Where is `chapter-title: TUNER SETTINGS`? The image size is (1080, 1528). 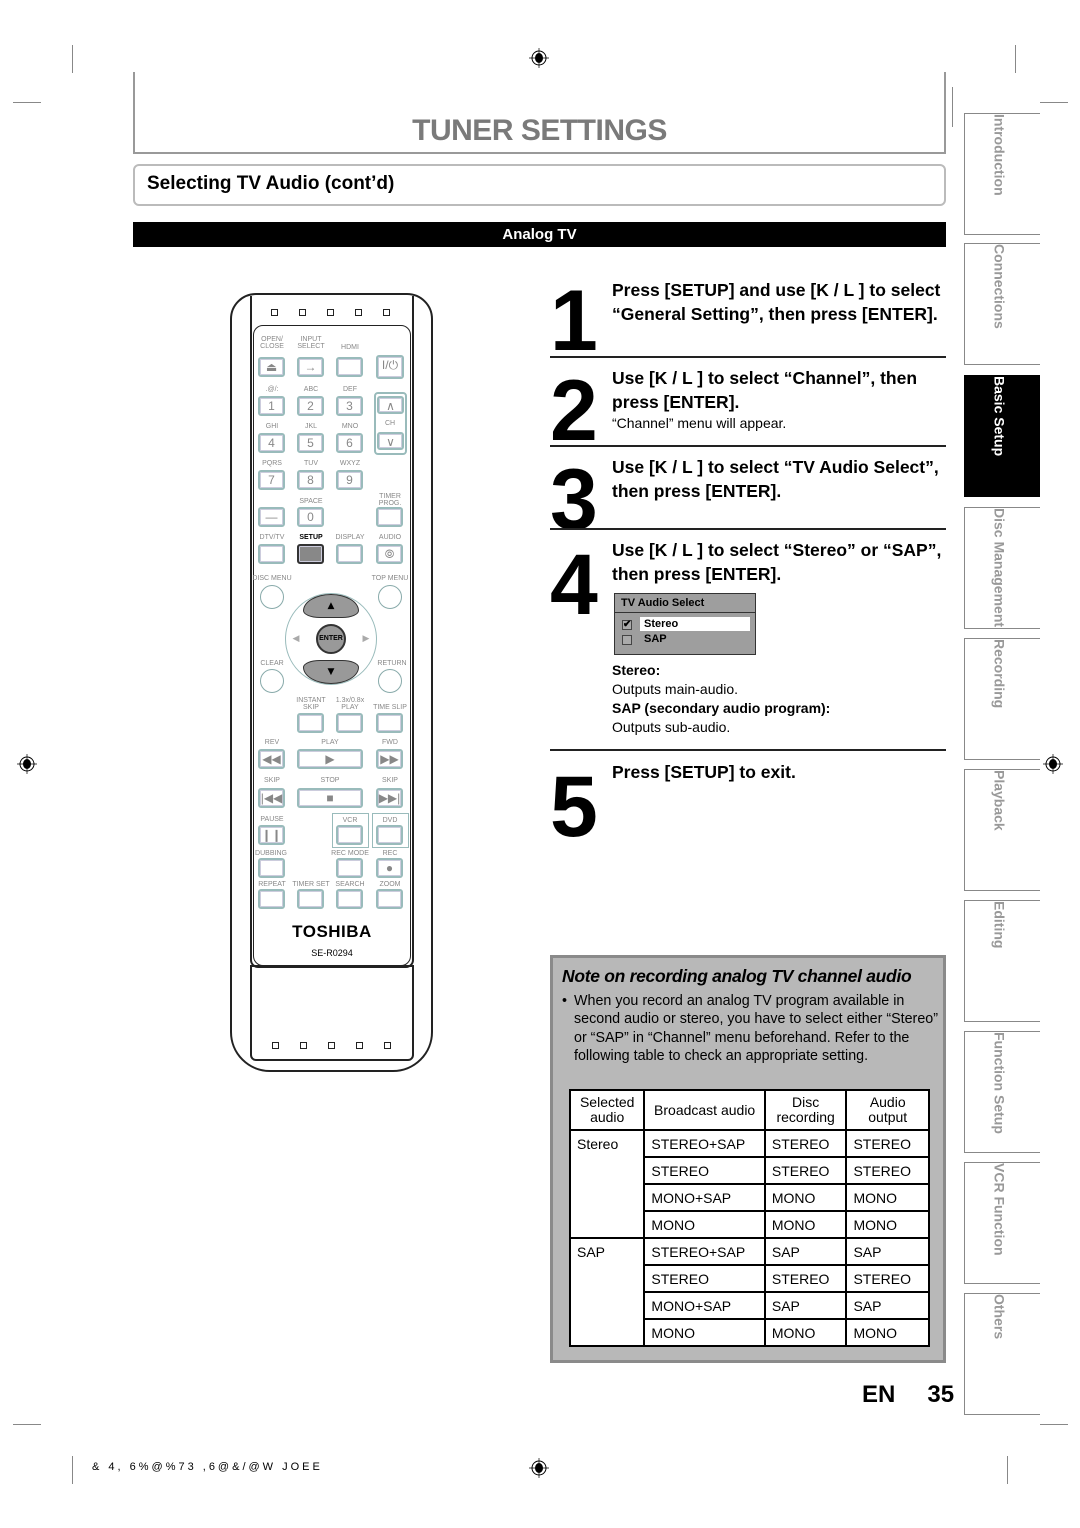
chapter-title: TUNER SETTINGS is located at coordinates (539, 130).